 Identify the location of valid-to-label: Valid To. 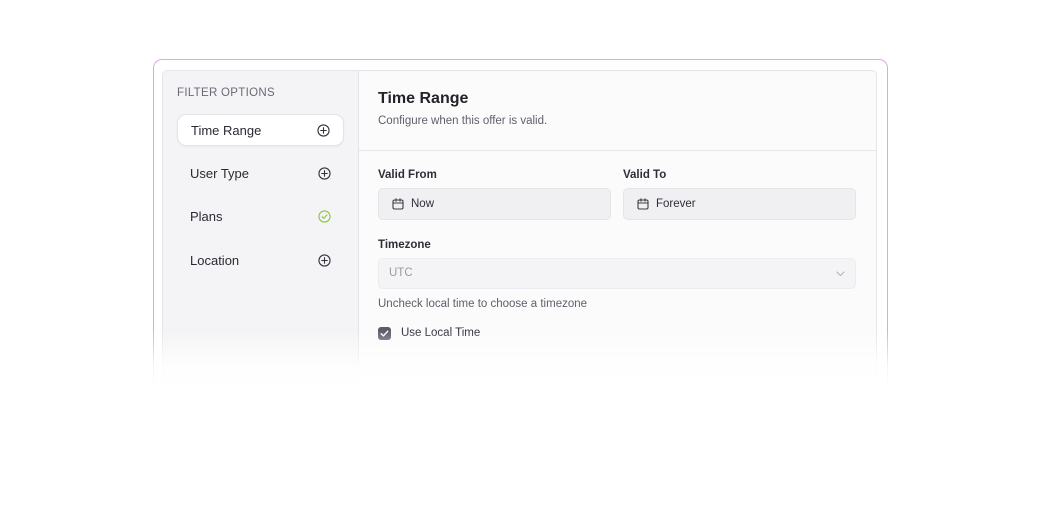
(645, 175).